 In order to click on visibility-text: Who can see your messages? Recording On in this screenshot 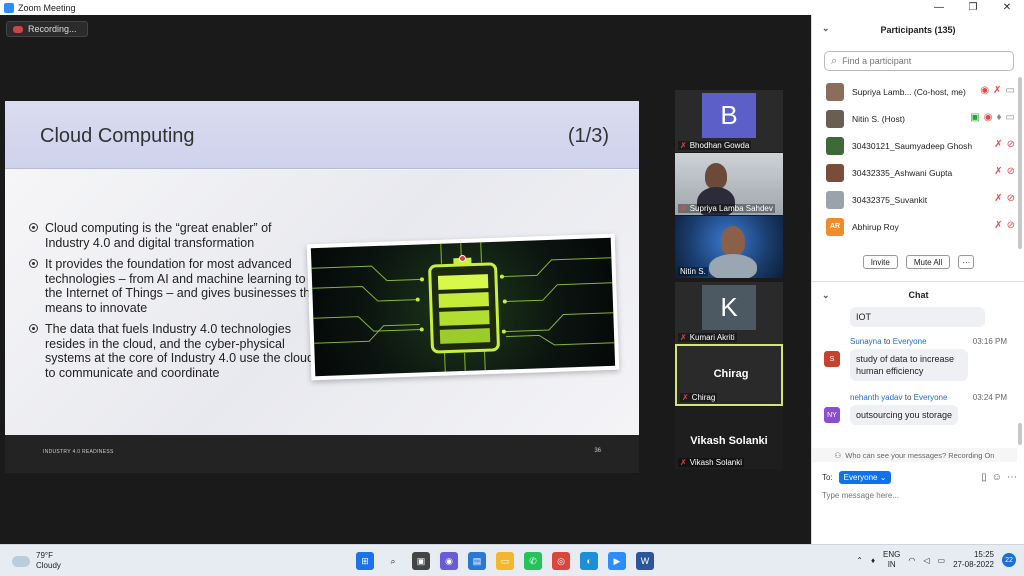, I will do `click(920, 455)`.